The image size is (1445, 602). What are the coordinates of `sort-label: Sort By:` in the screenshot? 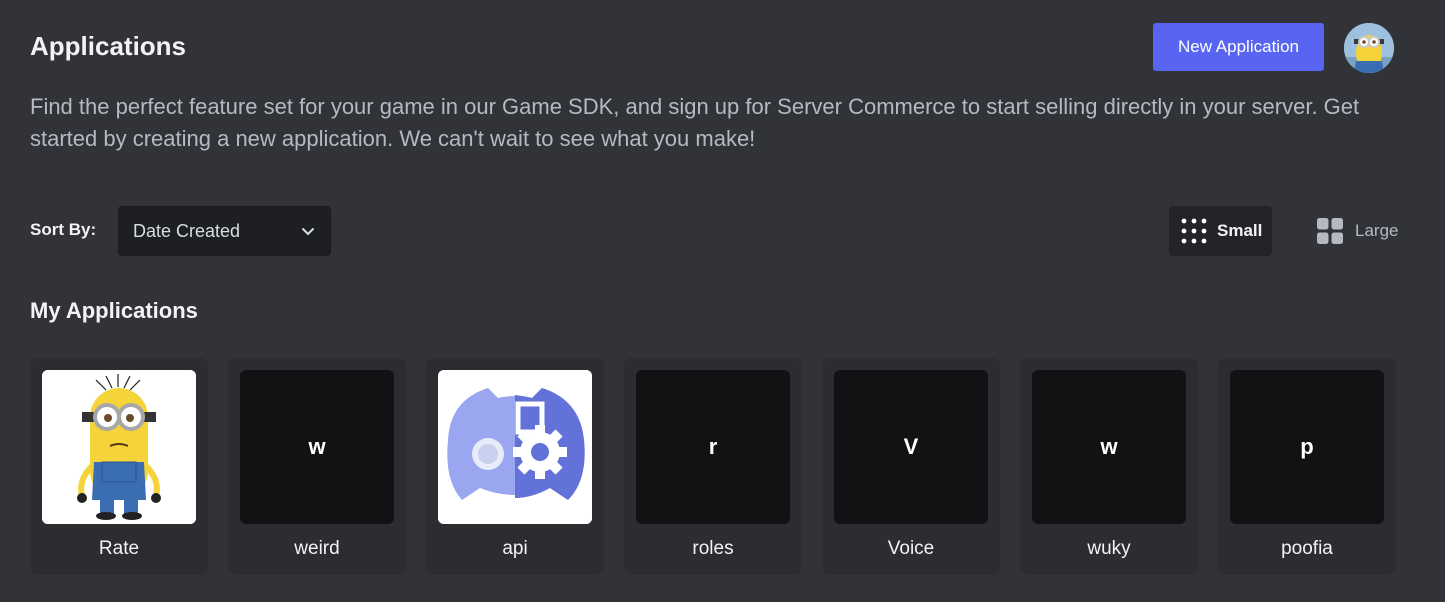 It's located at (63, 229).